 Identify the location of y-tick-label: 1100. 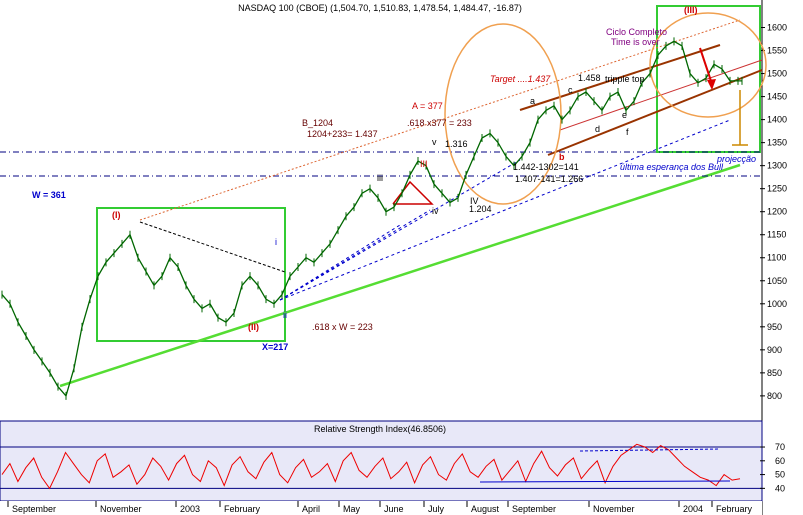
(776, 258).